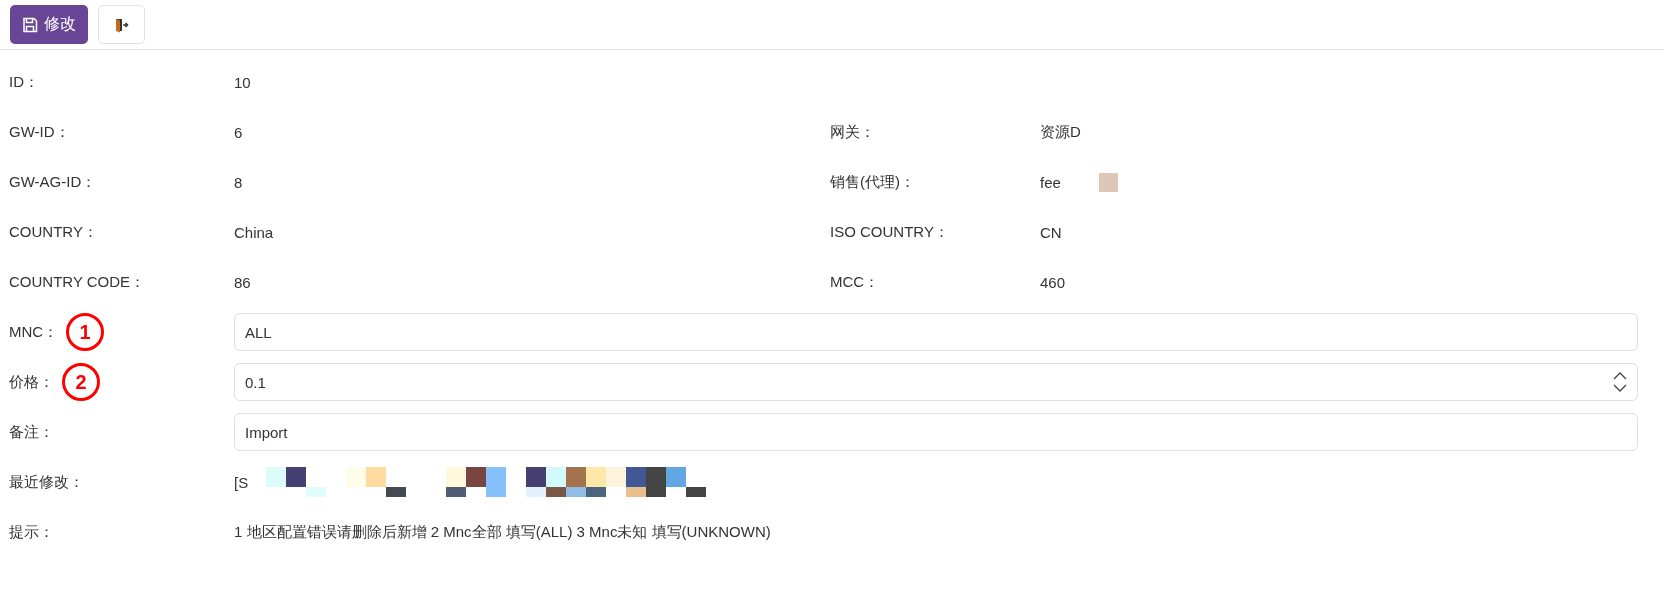 The image size is (1664, 596). Describe the element at coordinates (1050, 182) in the screenshot. I see `field-value: fee` at that location.